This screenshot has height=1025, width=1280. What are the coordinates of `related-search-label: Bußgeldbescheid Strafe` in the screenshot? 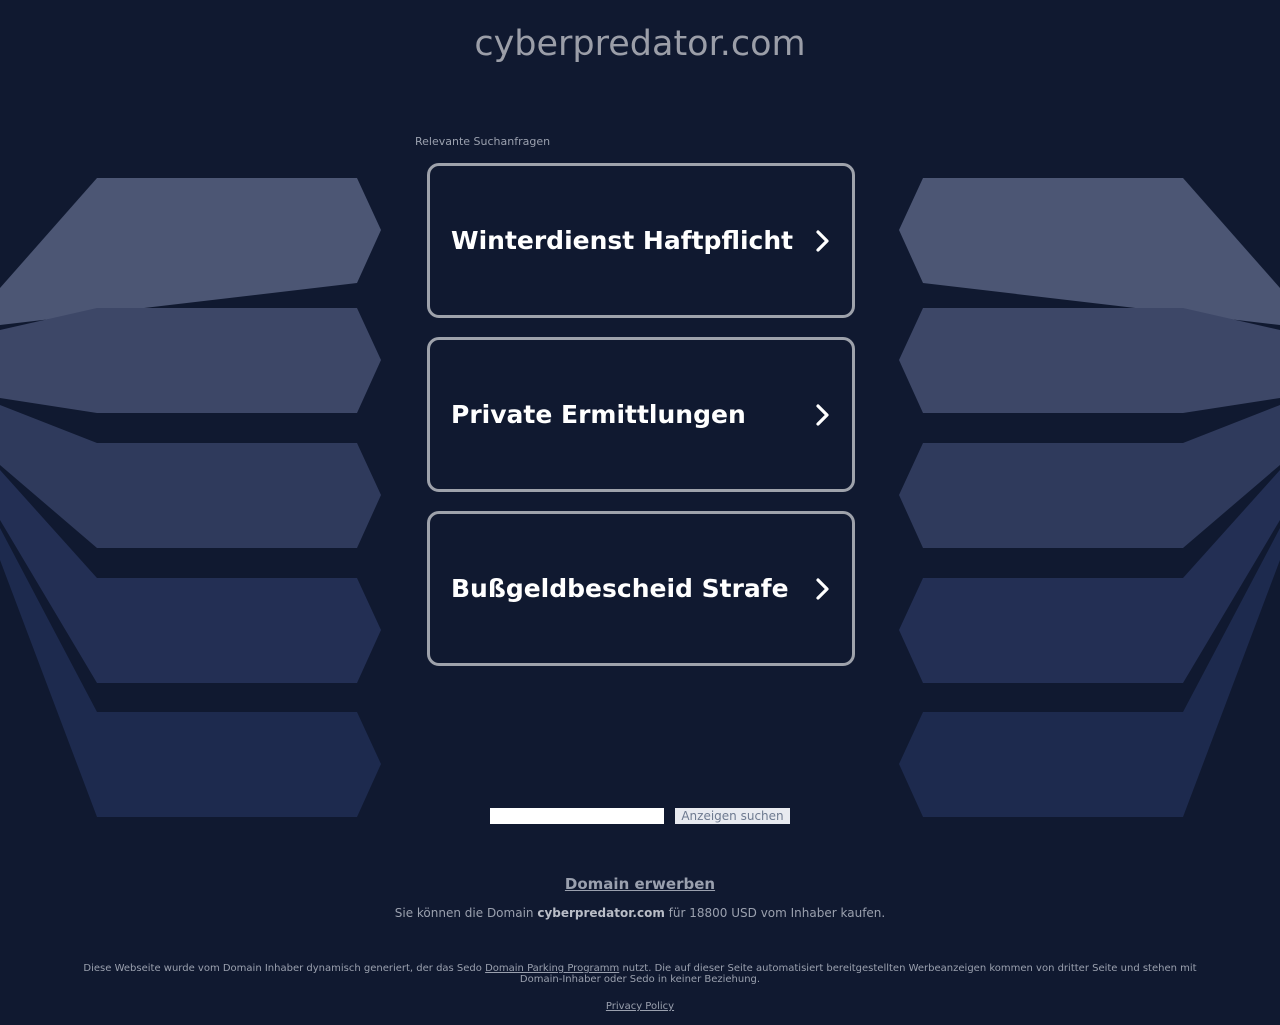 It's located at (620, 588).